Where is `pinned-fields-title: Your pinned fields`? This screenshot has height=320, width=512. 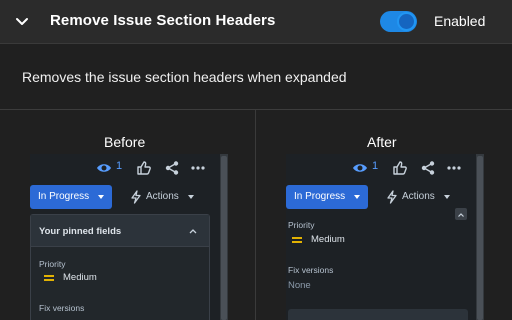
pinned-fields-title: Your pinned fields is located at coordinates (80, 231).